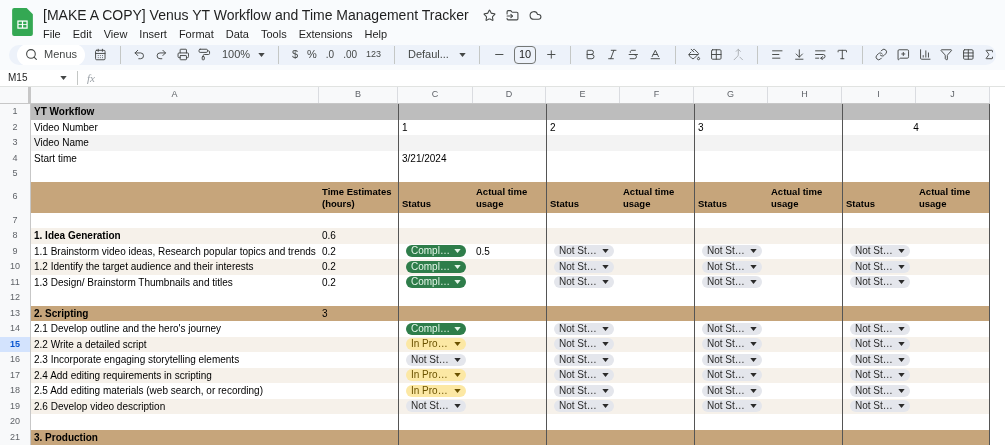 The width and height of the screenshot is (1005, 445). Describe the element at coordinates (82, 34) in the screenshot. I see `menu-item: Edit` at that location.